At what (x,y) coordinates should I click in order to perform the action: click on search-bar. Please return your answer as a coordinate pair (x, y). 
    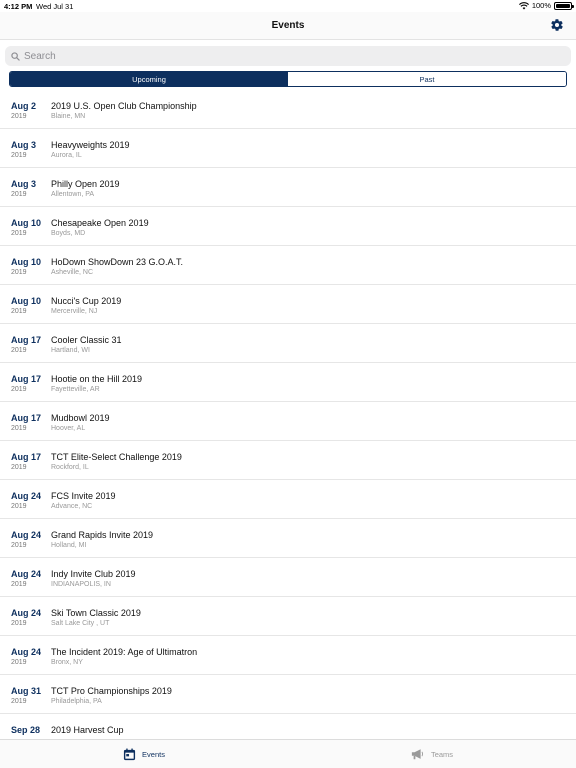
    Looking at the image, I should click on (288, 56).